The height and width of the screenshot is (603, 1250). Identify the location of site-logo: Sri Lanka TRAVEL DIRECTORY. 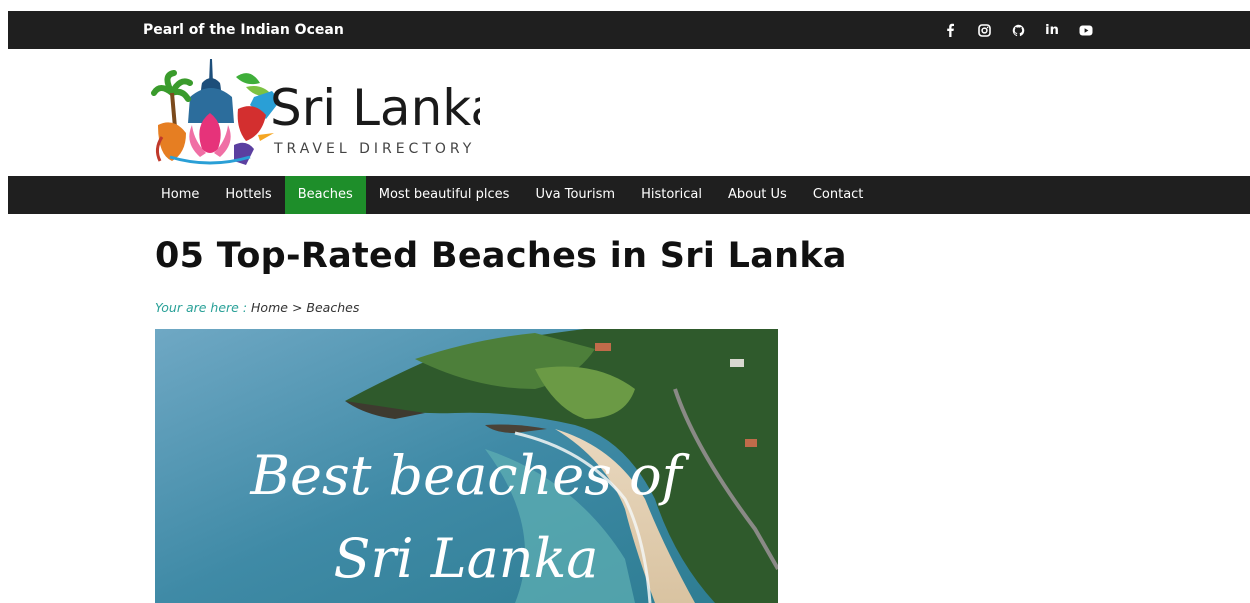
(315, 112).